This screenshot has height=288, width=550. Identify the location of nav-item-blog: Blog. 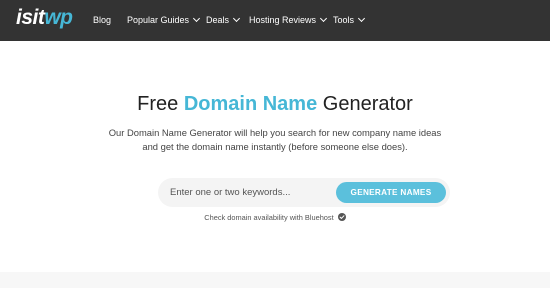
(102, 20).